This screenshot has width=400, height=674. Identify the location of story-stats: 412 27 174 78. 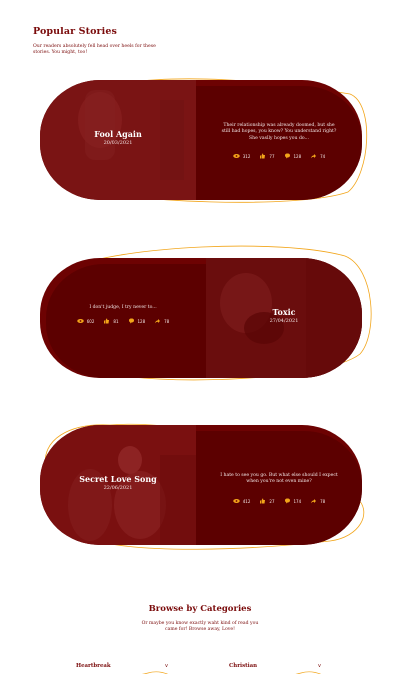
(279, 501).